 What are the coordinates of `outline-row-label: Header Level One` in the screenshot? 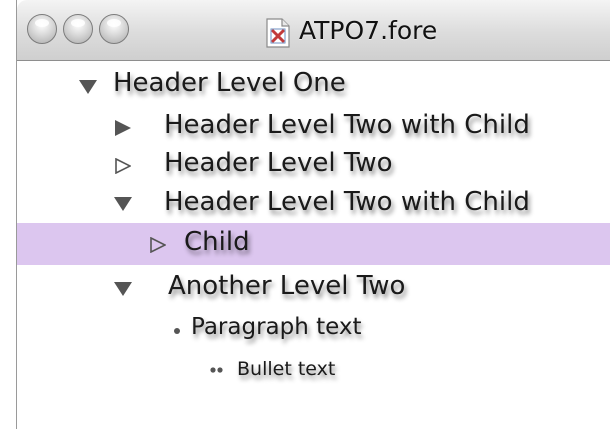 It's located at (229, 83).